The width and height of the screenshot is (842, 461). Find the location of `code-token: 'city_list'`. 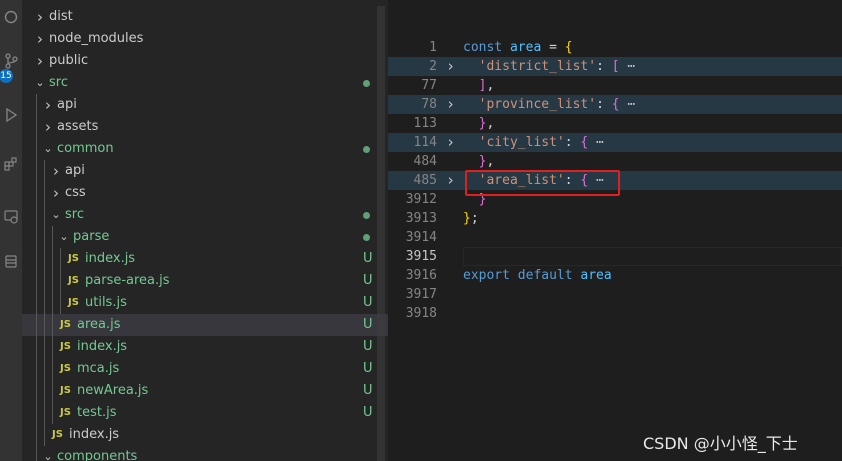

code-token: 'city_list' is located at coordinates (521, 142).